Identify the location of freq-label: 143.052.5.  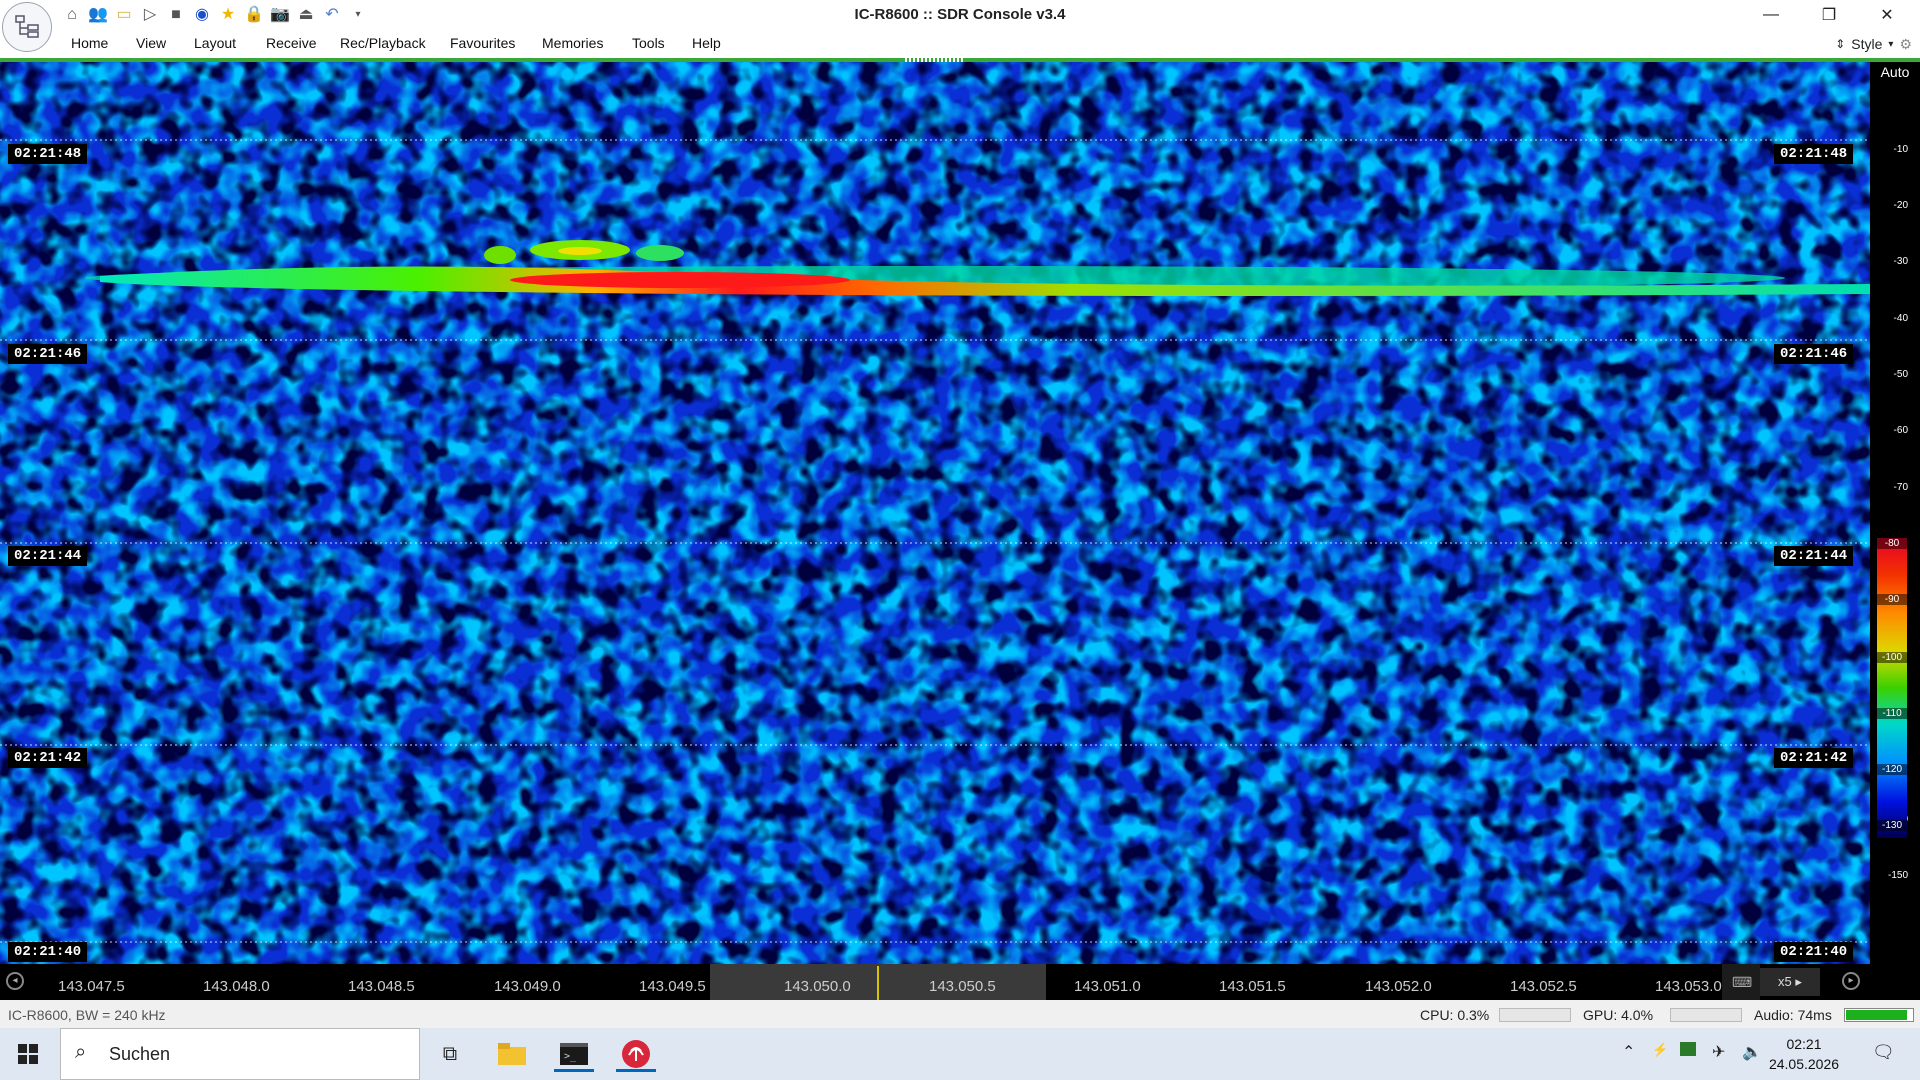
(1543, 986).